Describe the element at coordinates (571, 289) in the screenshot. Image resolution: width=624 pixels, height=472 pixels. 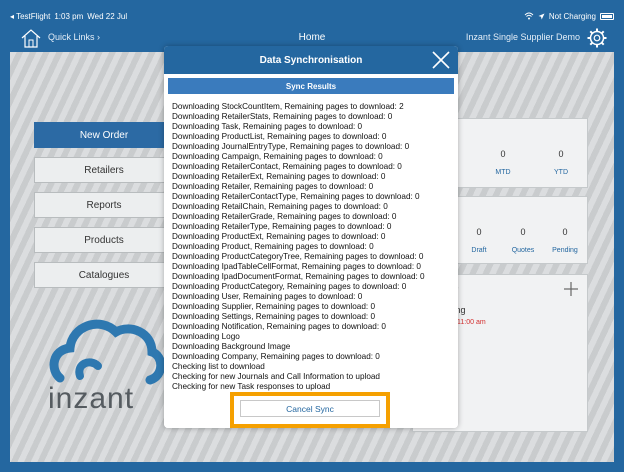
I see `add-icon` at that location.